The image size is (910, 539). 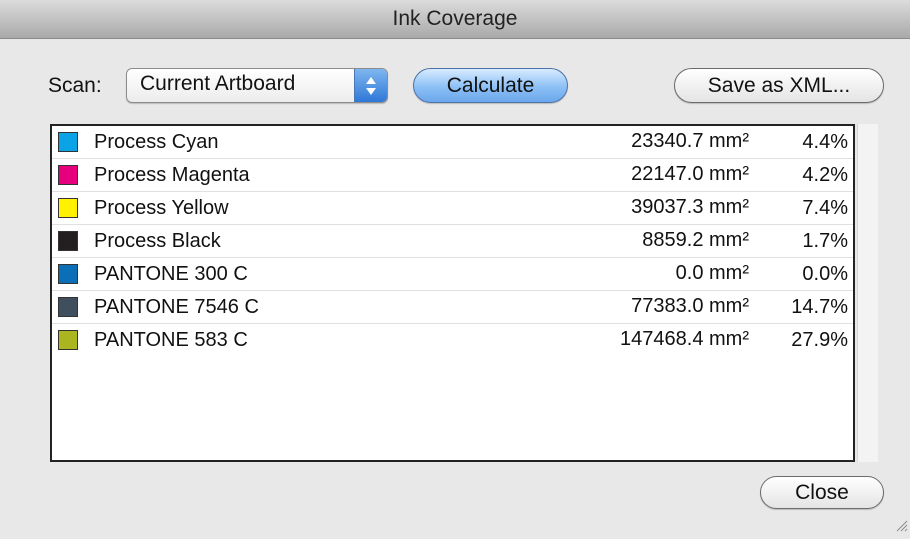 I want to click on up-down-arrows-icon, so click(x=370, y=85).